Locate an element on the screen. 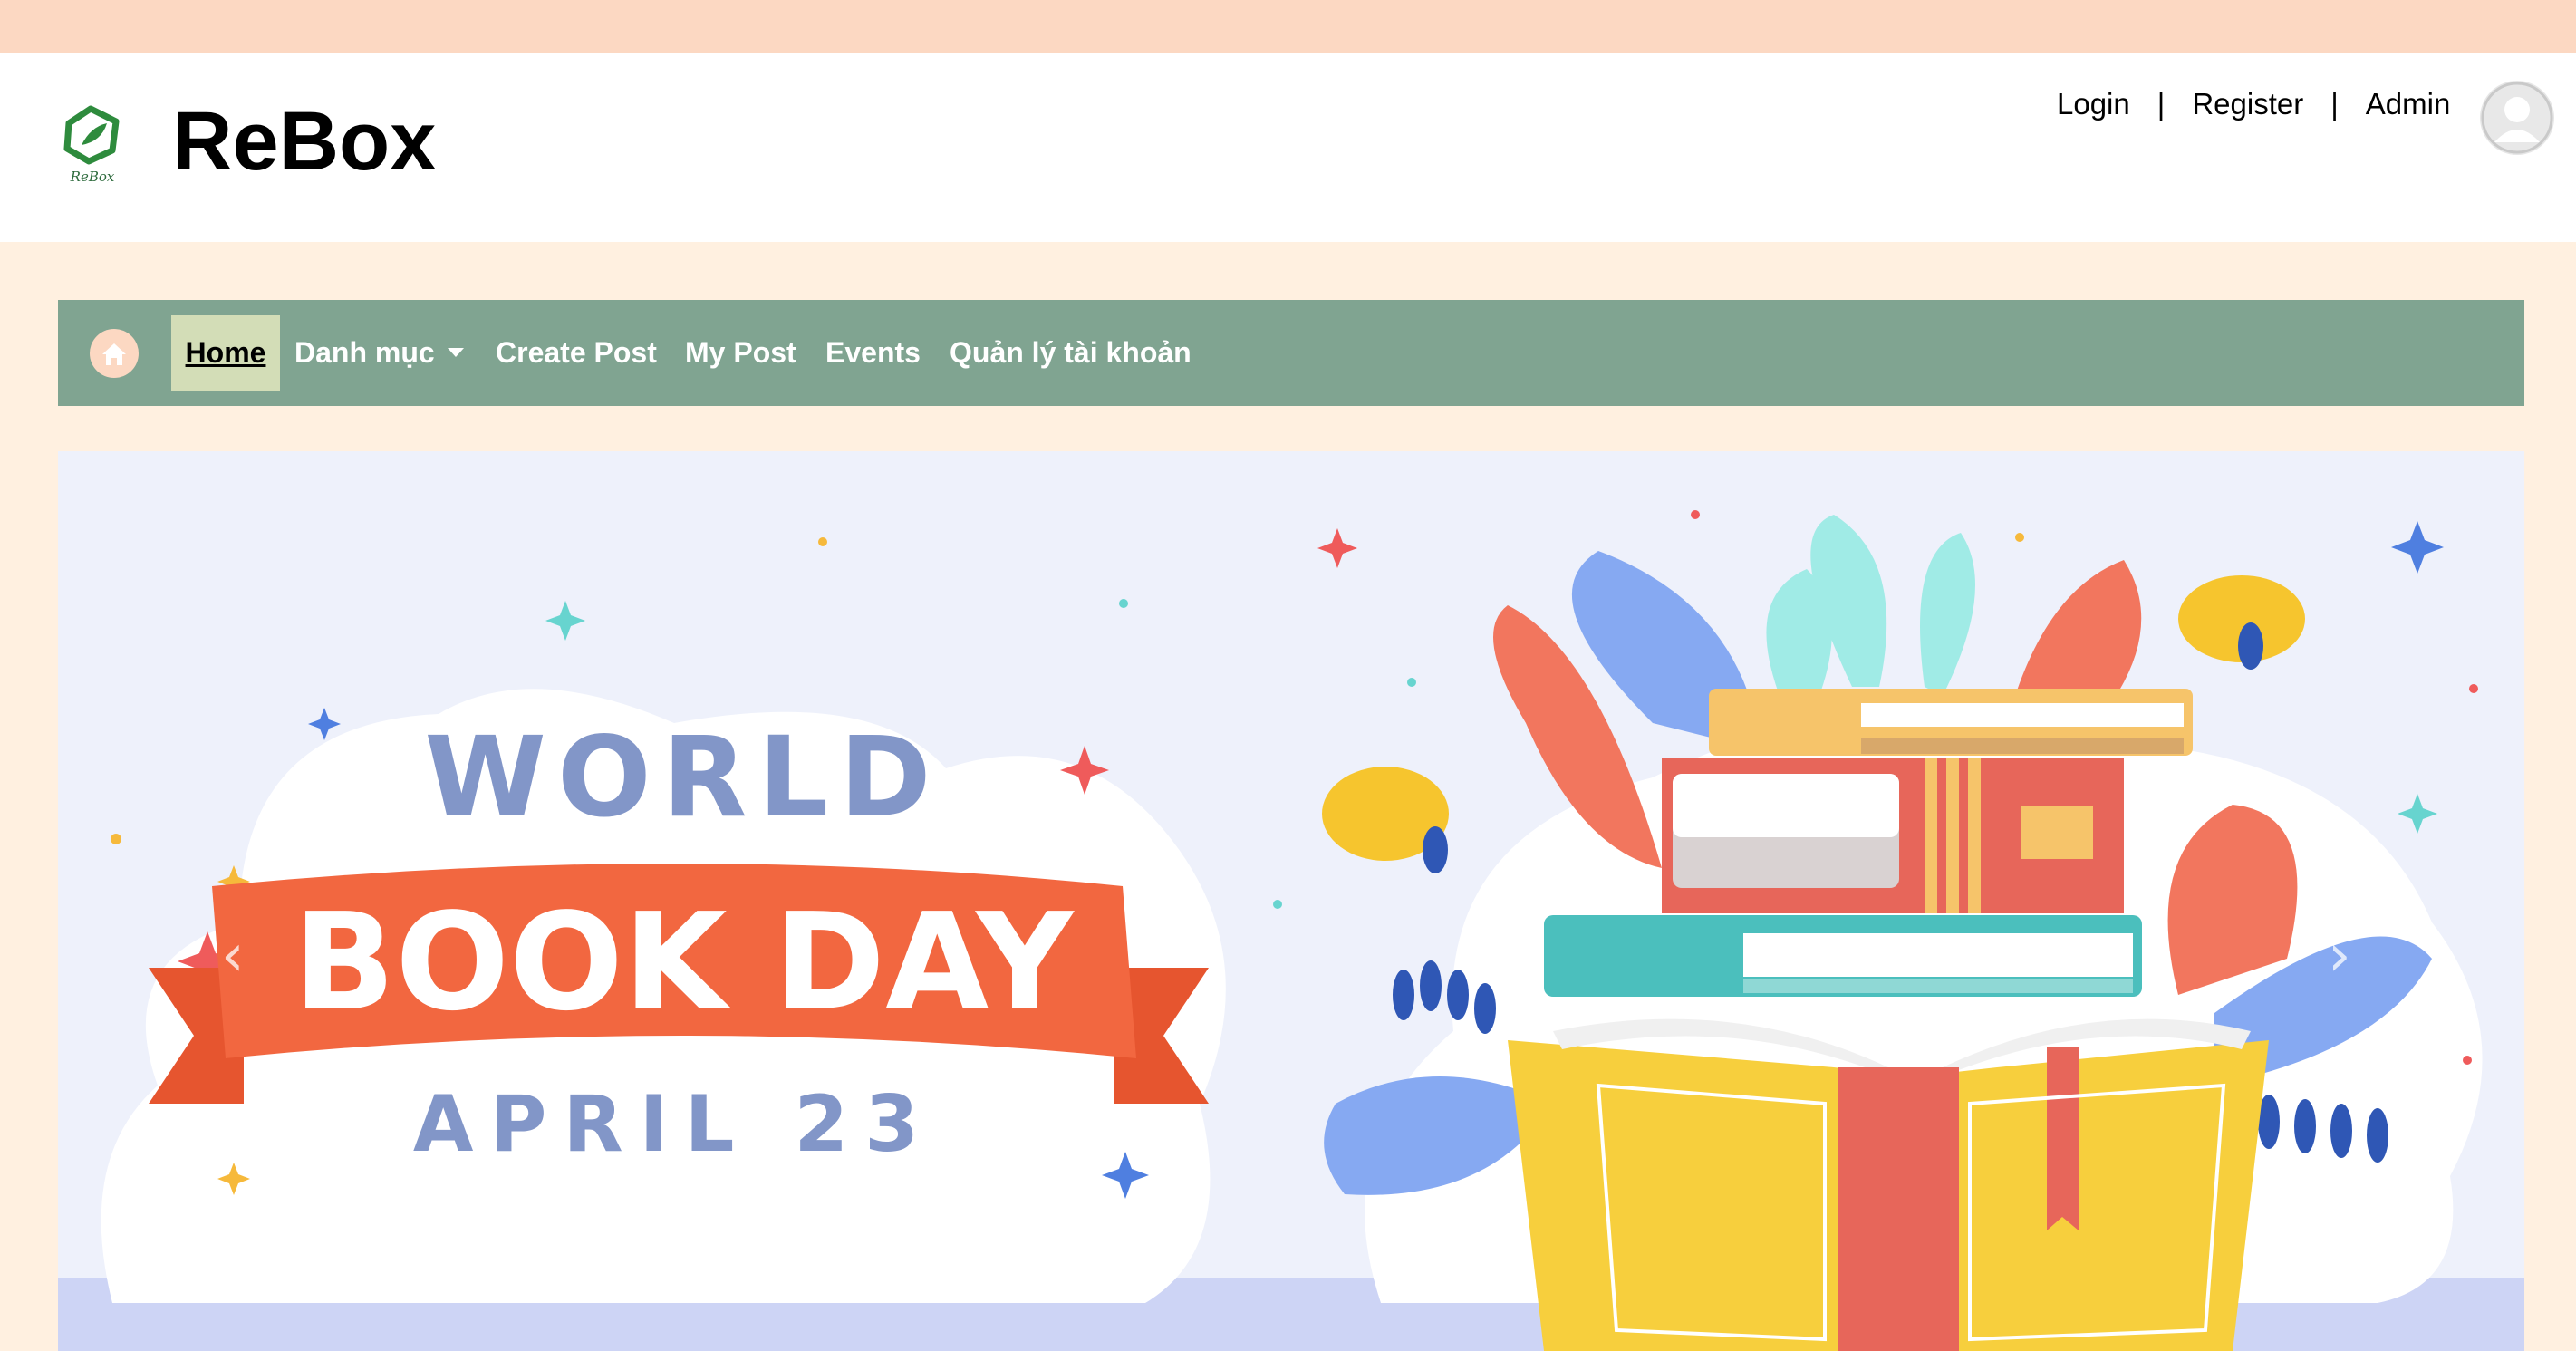 The width and height of the screenshot is (2576, 1351). chevron-down-icon is located at coordinates (455, 352).